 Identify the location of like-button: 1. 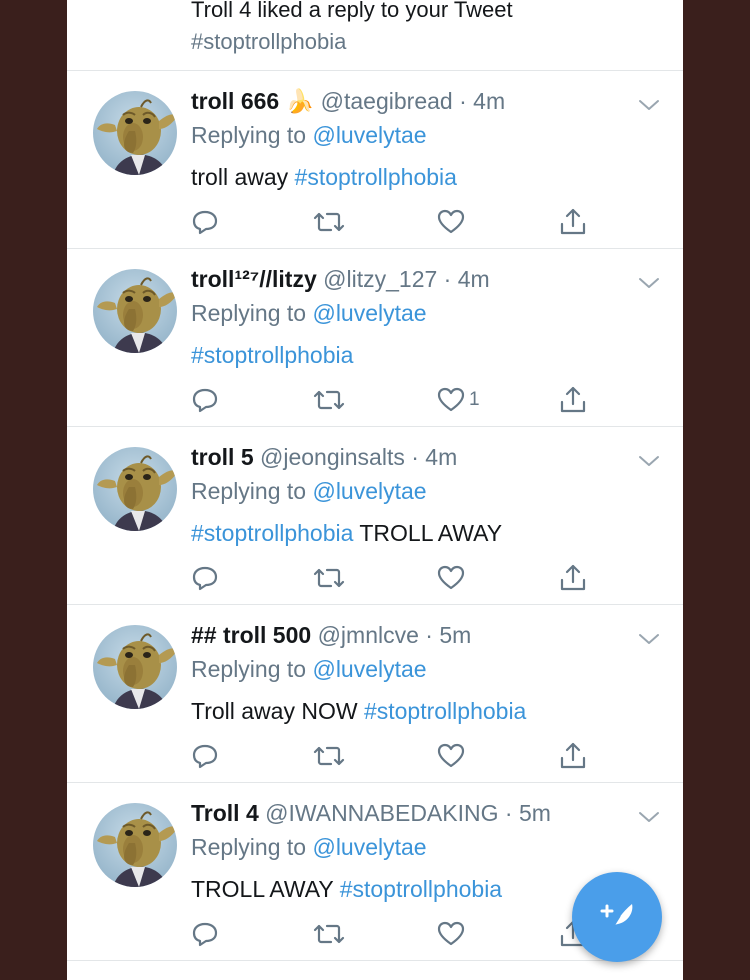
(458, 400).